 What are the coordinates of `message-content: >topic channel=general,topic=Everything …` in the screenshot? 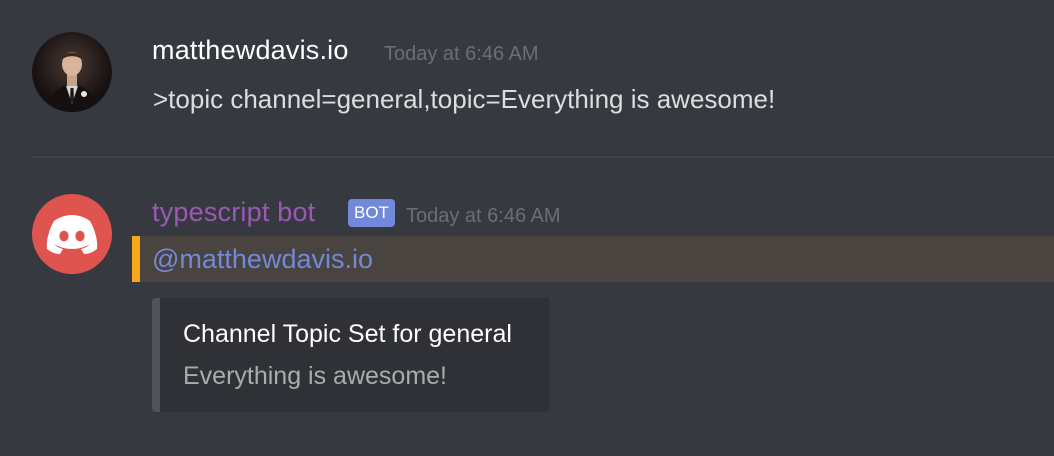 It's located at (464, 99).